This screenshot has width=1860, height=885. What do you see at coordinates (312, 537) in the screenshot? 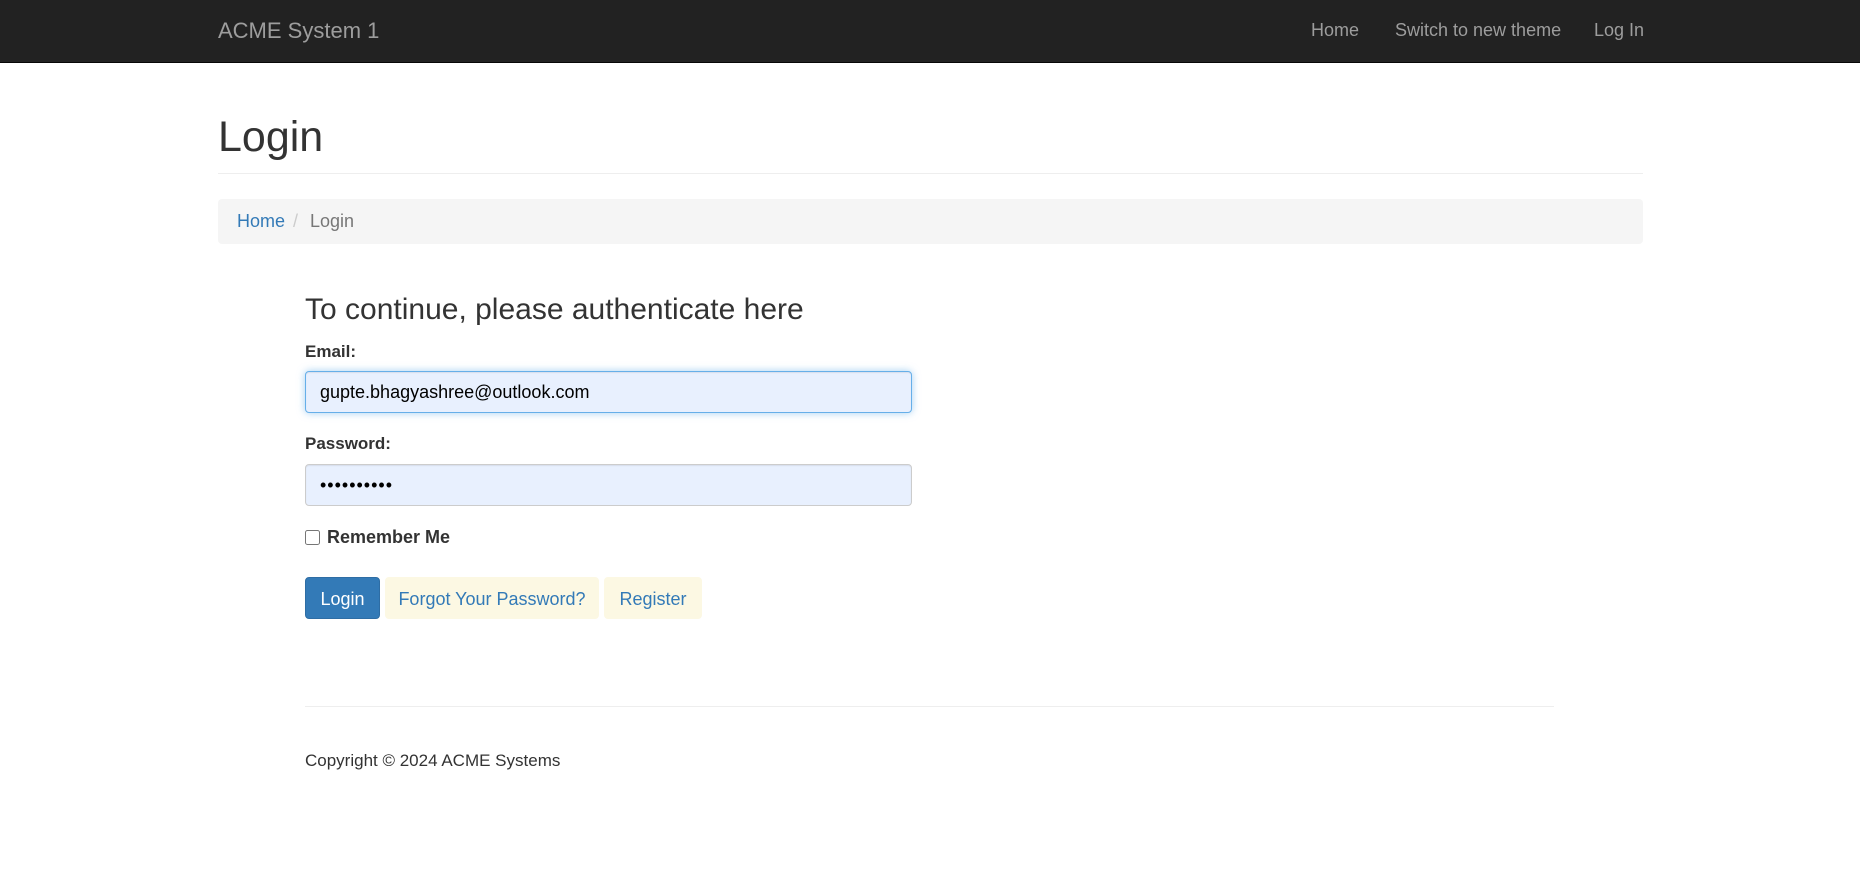
I see `remember-me-checkbox` at bounding box center [312, 537].